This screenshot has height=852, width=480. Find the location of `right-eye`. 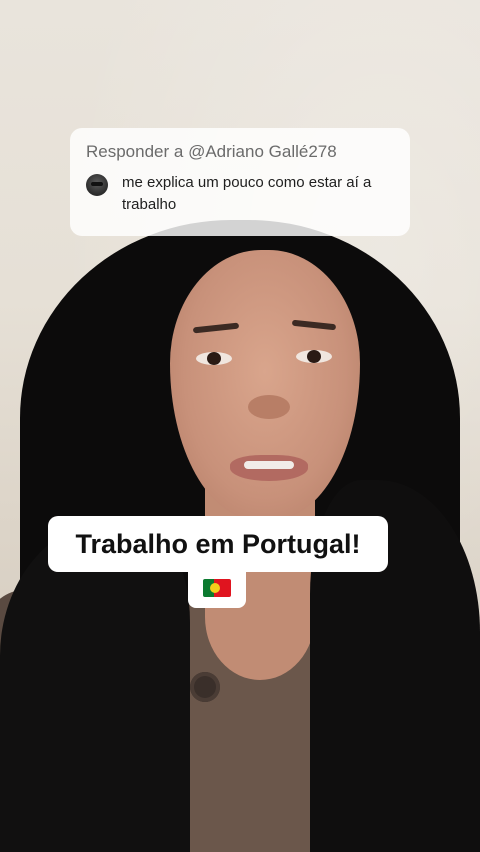

right-eye is located at coordinates (314, 356).